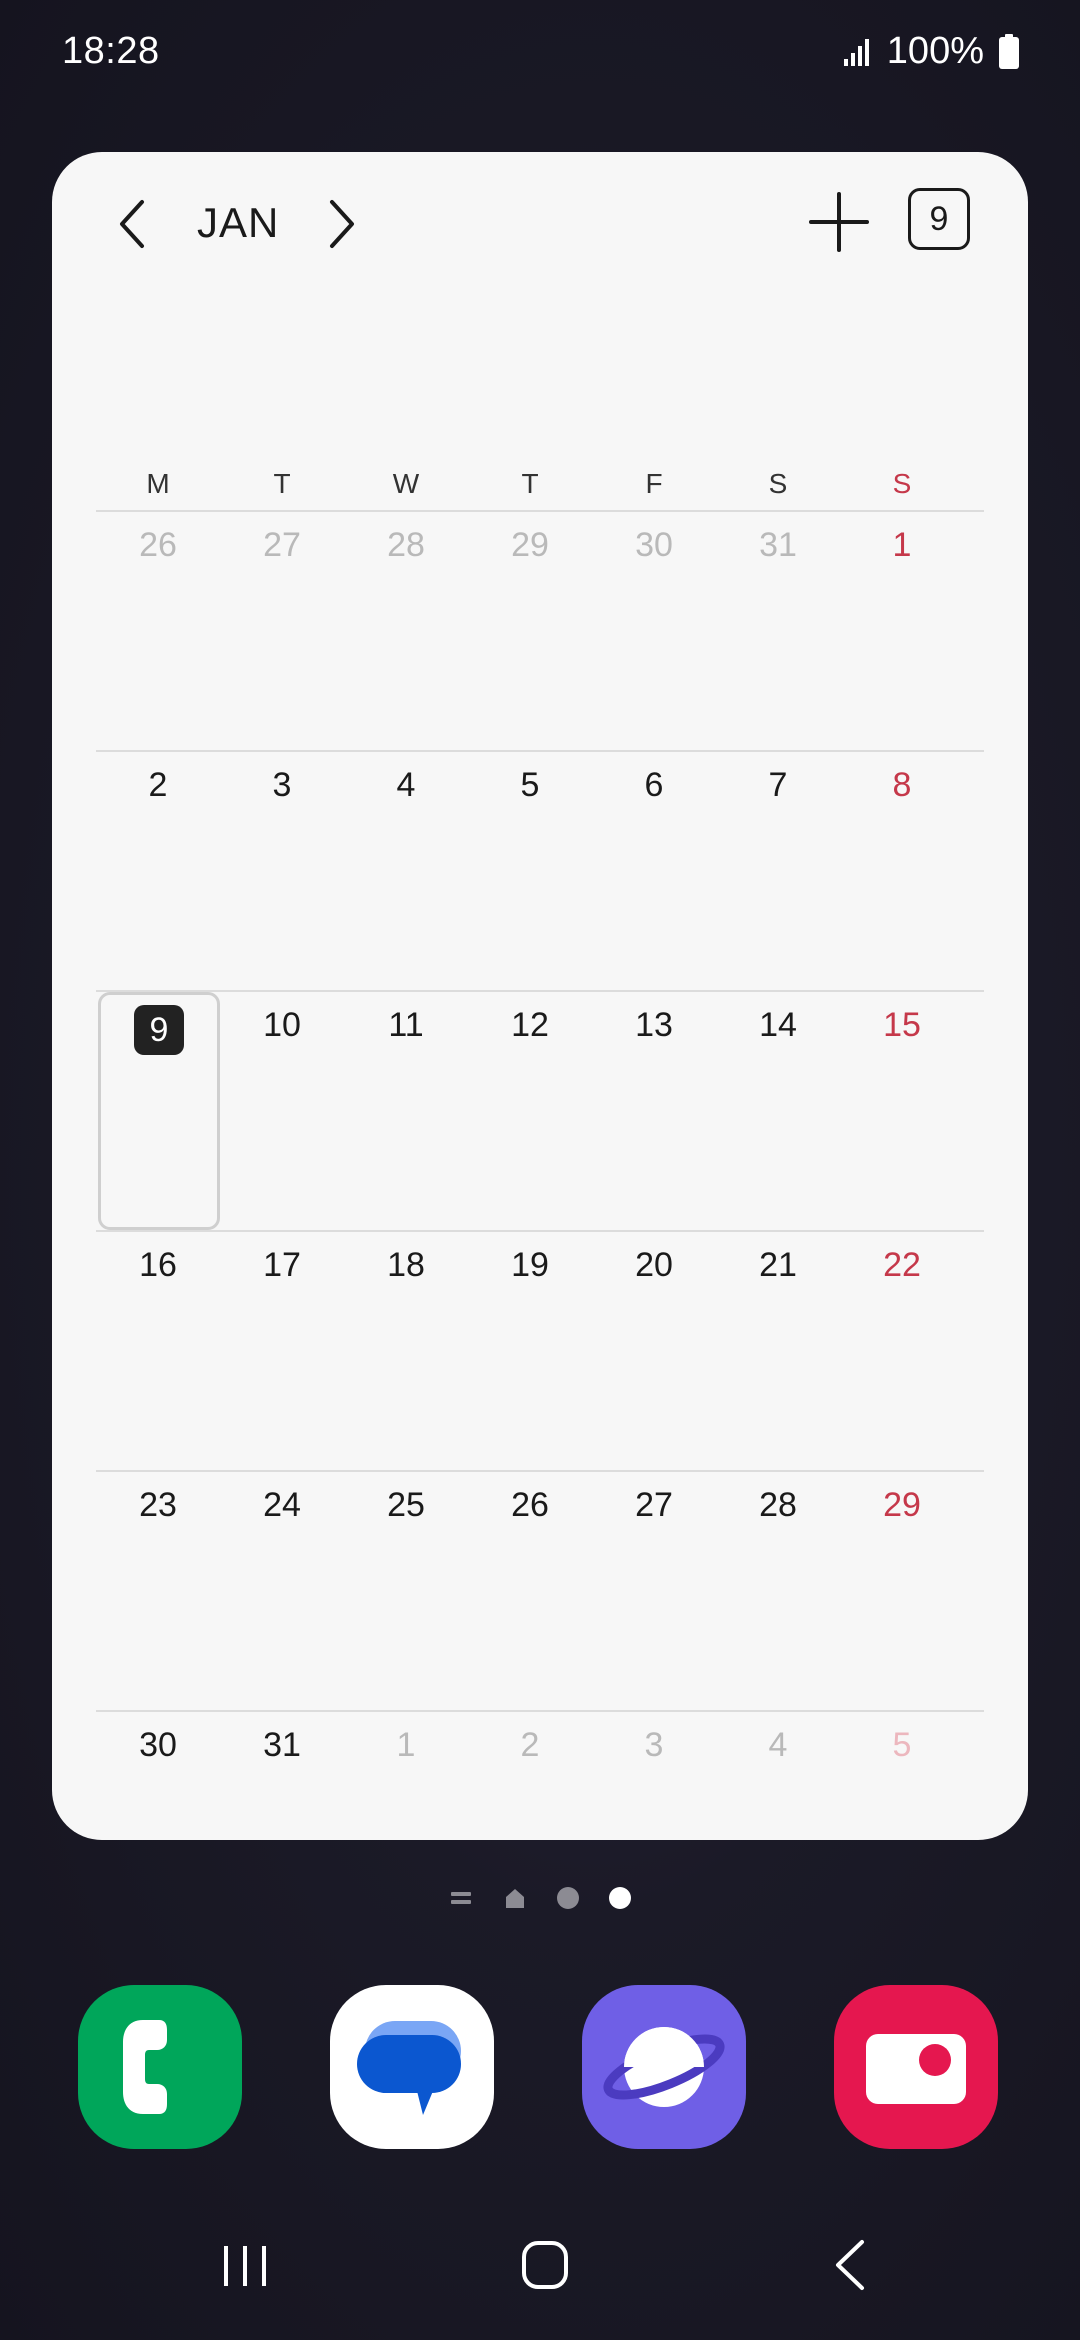 The image size is (1080, 2340). Describe the element at coordinates (412, 2067) in the screenshot. I see `messages-app` at that location.